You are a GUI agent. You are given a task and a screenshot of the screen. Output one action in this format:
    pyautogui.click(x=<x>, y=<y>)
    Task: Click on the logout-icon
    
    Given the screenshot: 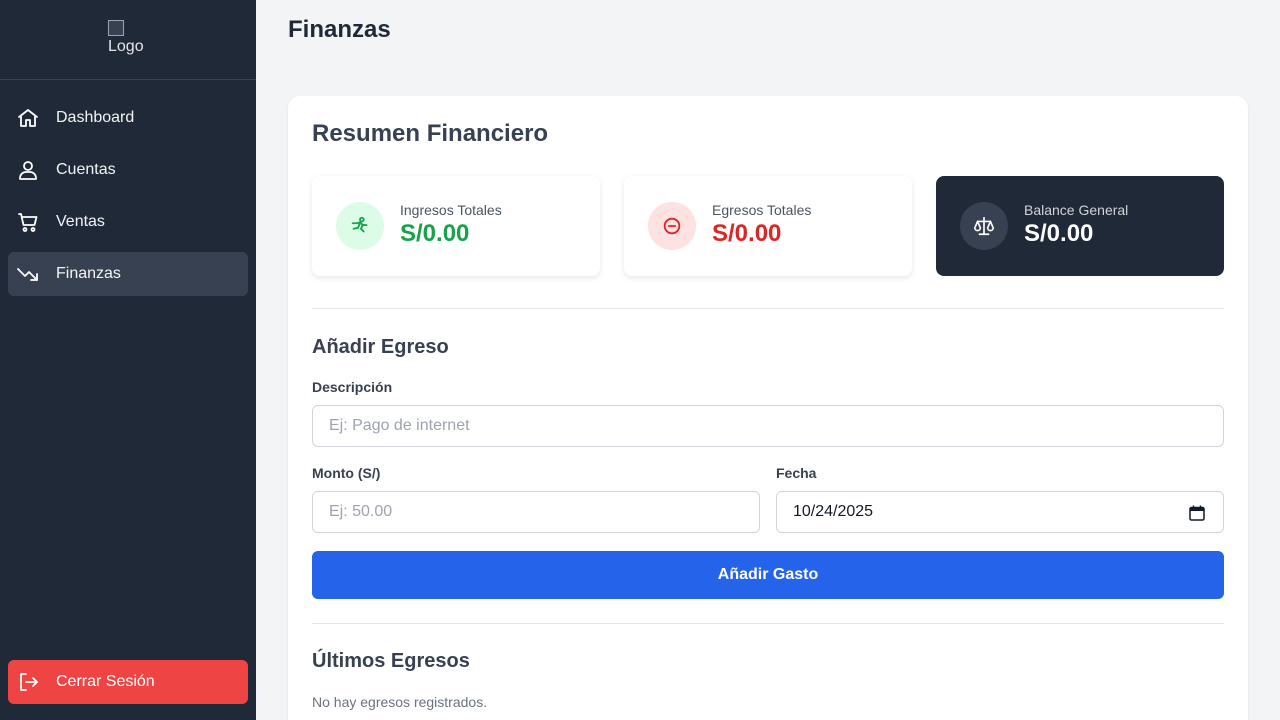 What is the action you would take?
    pyautogui.click(x=29, y=682)
    